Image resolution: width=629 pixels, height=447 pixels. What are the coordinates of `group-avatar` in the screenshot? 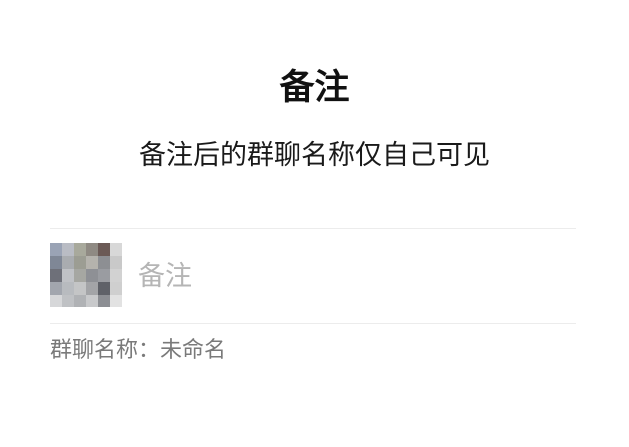 It's located at (86, 275).